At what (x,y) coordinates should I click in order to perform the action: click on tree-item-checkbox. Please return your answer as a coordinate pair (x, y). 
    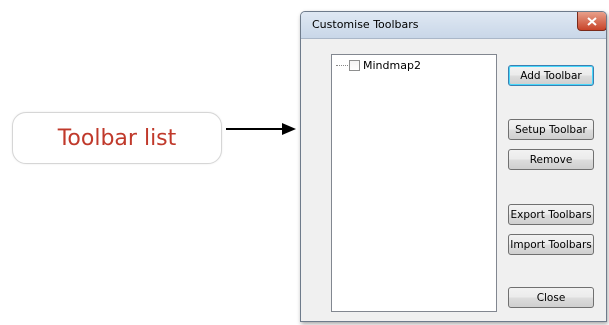
    Looking at the image, I should click on (354, 65).